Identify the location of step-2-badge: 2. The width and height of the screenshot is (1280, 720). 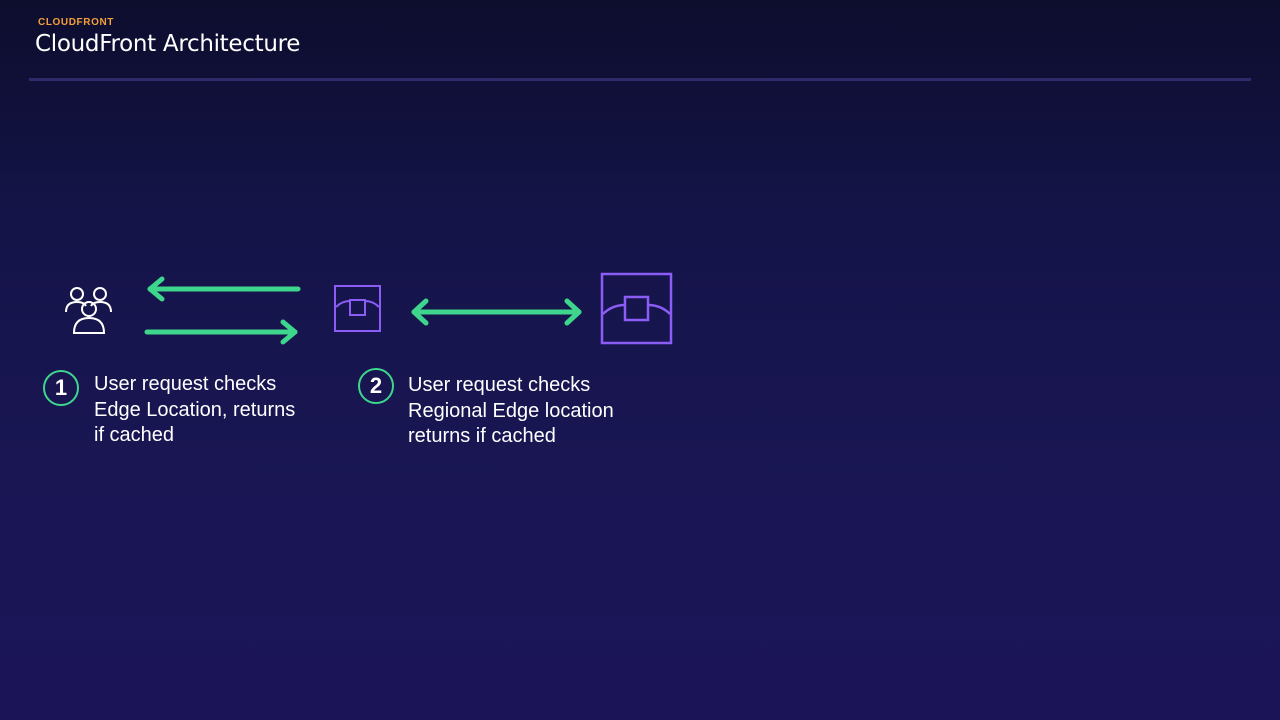
(376, 386).